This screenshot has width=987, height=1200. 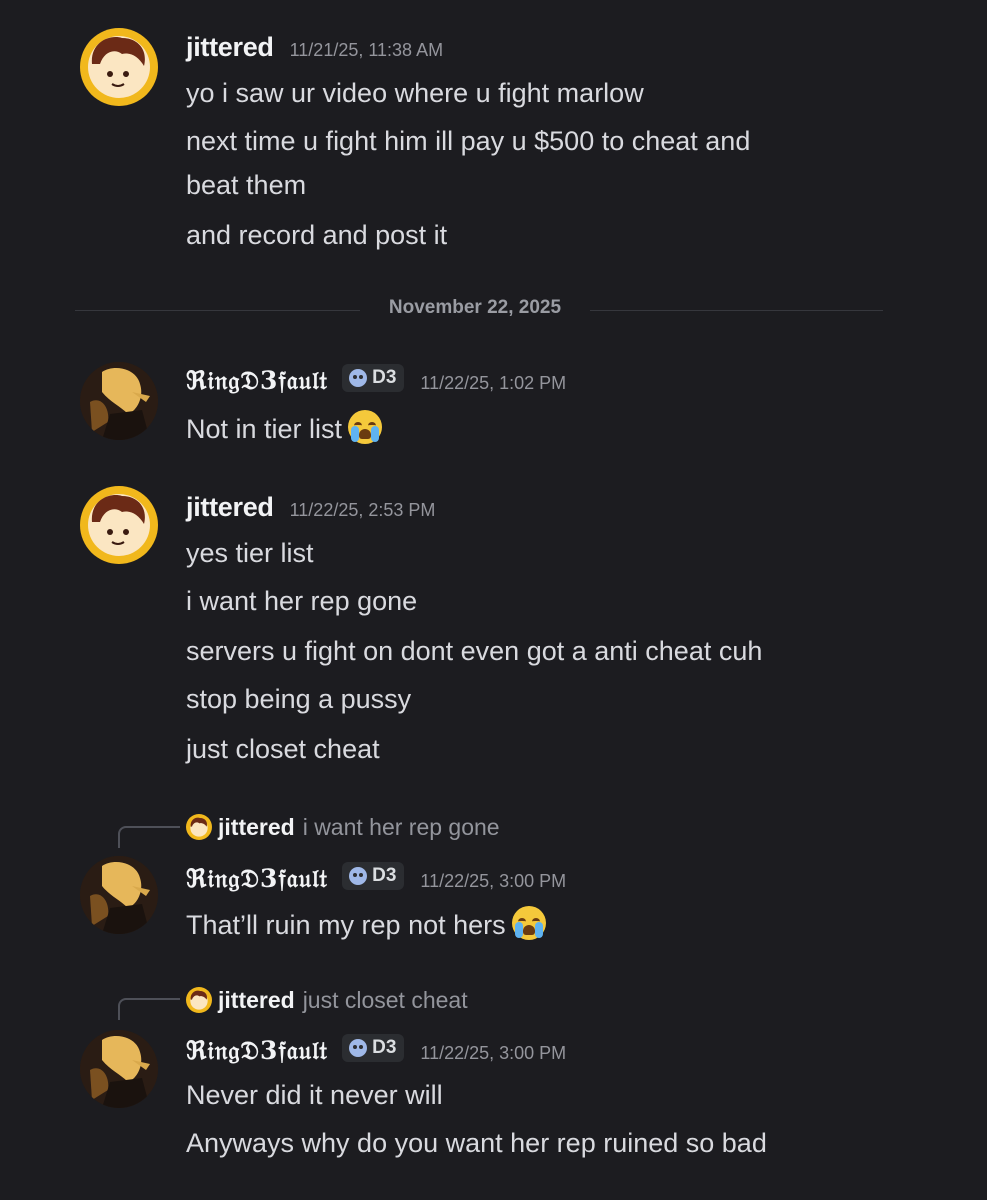 What do you see at coordinates (475, 308) in the screenshot?
I see `date-divider-label: November 22, 2025` at bounding box center [475, 308].